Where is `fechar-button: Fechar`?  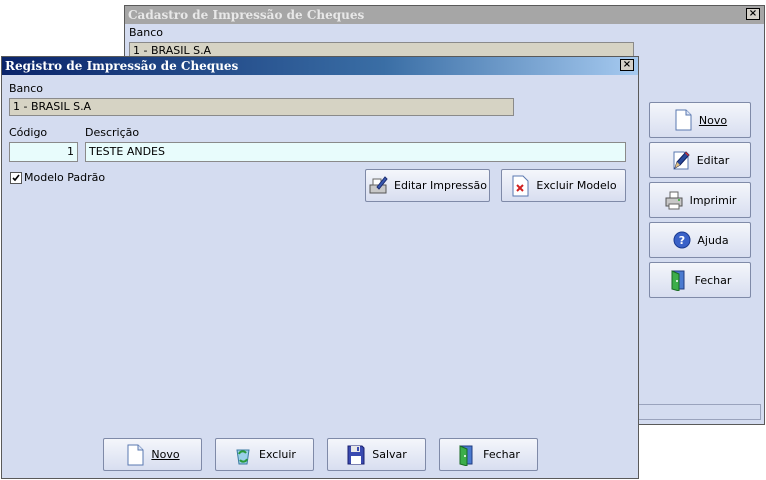
fechar-button: Fechar is located at coordinates (488, 454).